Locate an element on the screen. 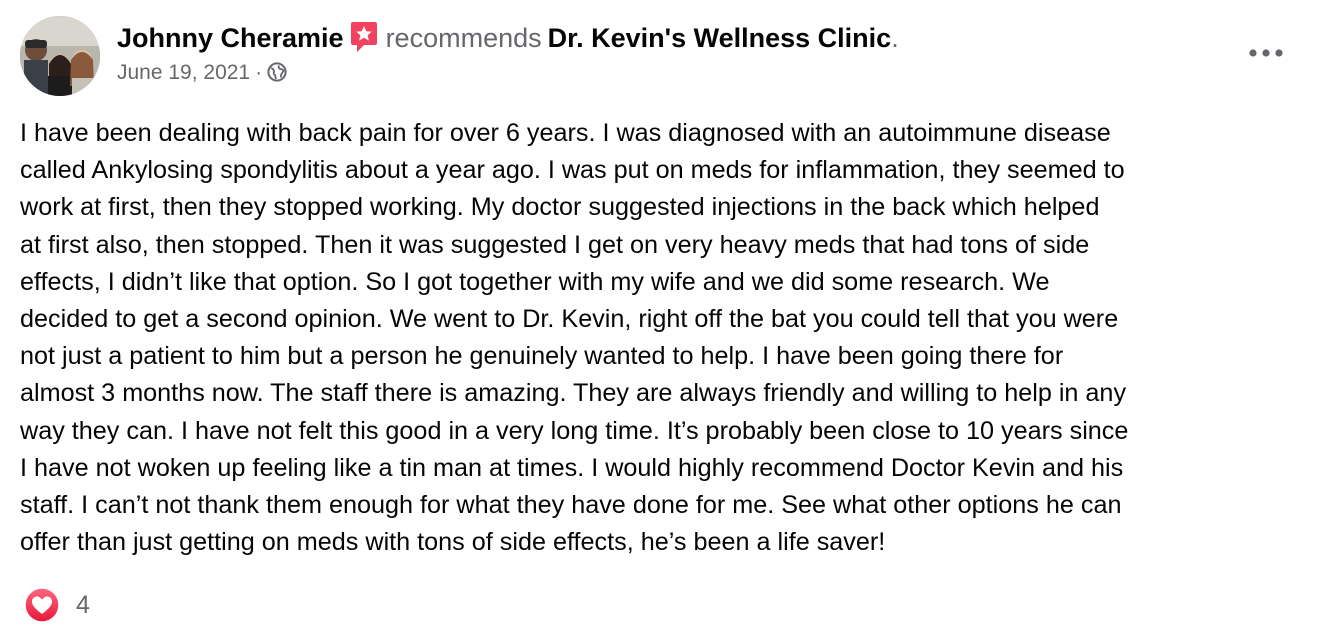 This screenshot has width=1332, height=642. title-period: . is located at coordinates (895, 38).